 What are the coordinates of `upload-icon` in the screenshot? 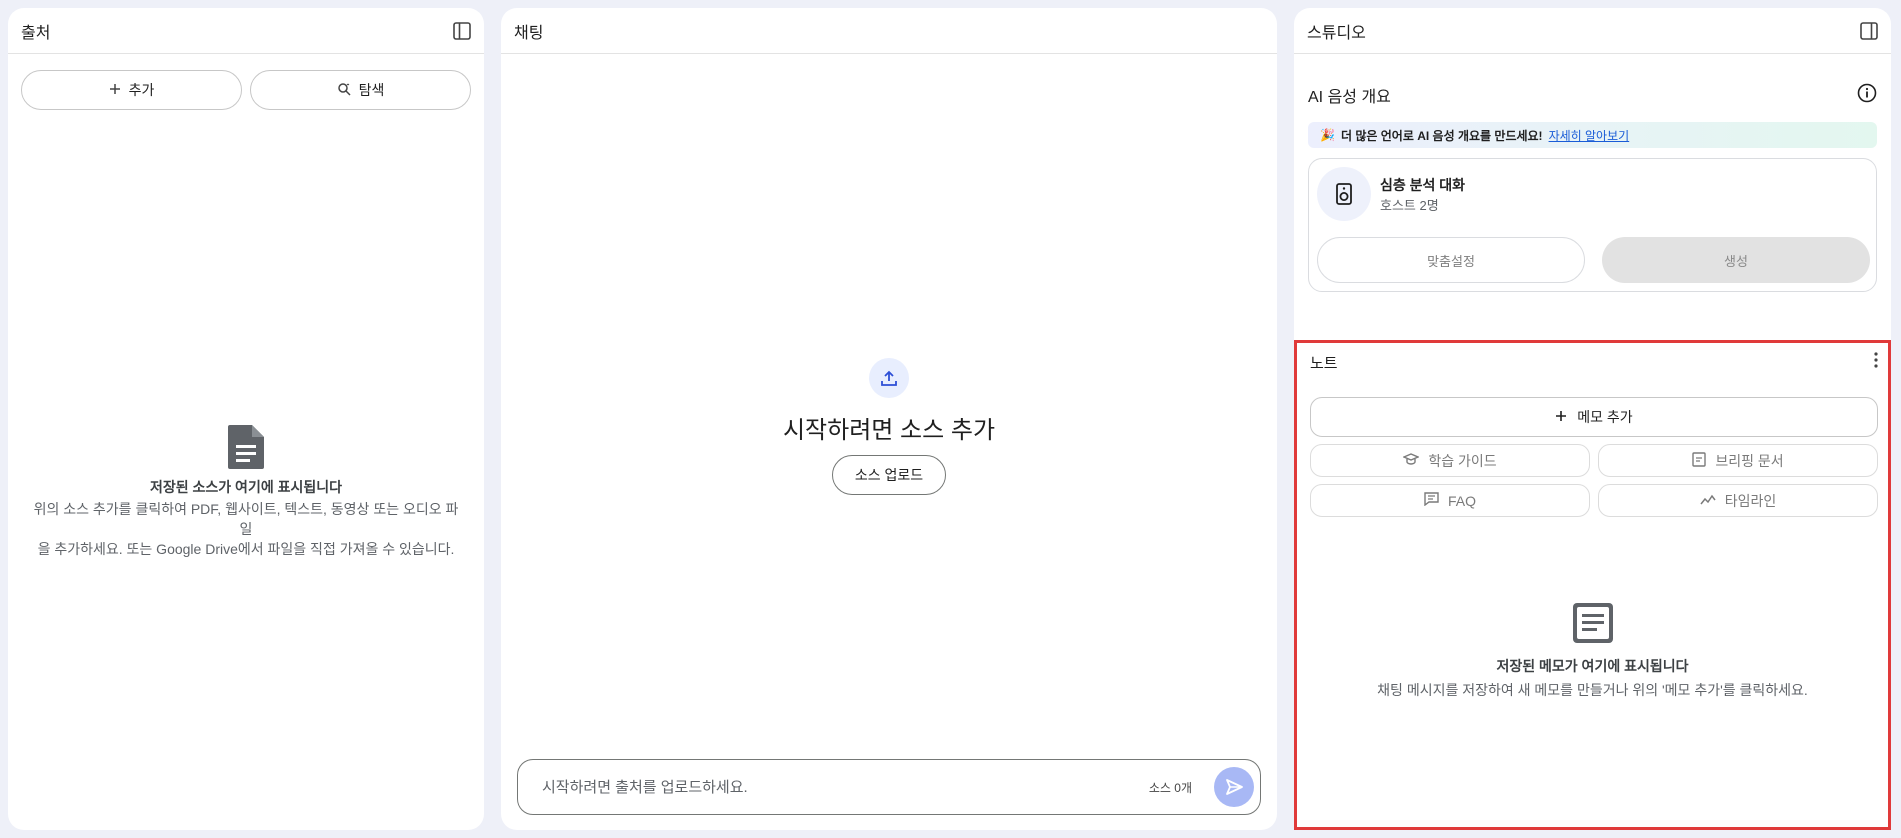 It's located at (889, 378).